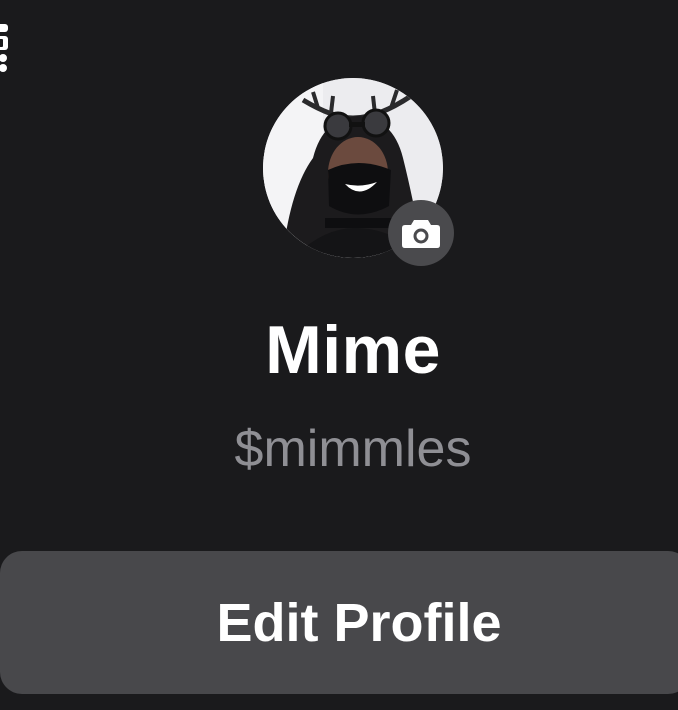 The height and width of the screenshot is (710, 678). What do you see at coordinates (358, 172) in the screenshot?
I see `avatar-container` at bounding box center [358, 172].